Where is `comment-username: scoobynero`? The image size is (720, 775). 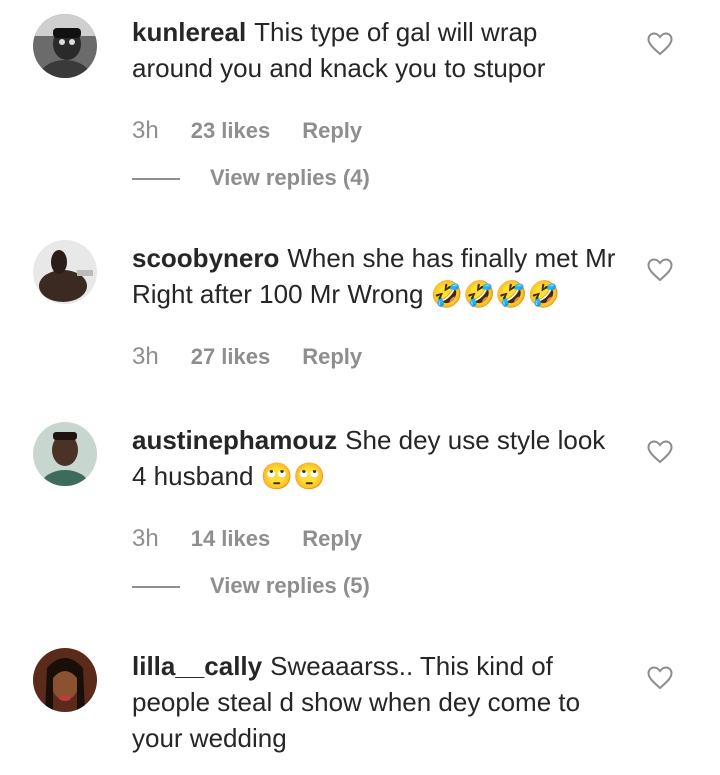 comment-username: scoobynero is located at coordinates (205, 258).